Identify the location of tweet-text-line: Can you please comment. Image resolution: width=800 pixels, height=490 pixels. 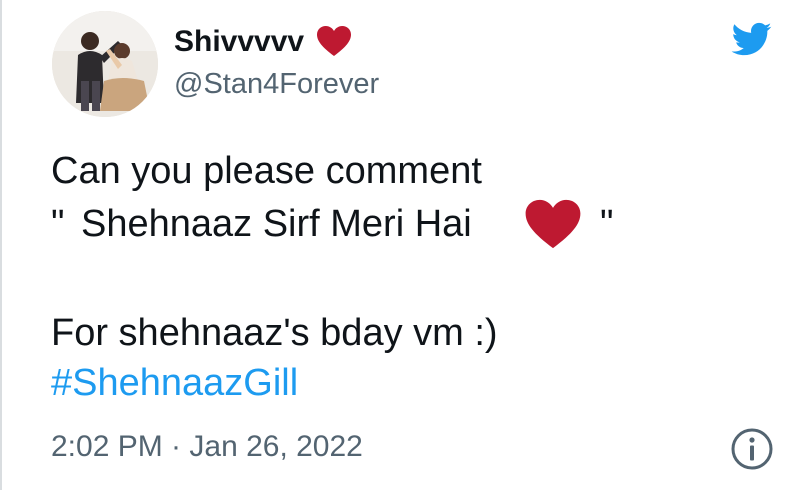
(266, 171).